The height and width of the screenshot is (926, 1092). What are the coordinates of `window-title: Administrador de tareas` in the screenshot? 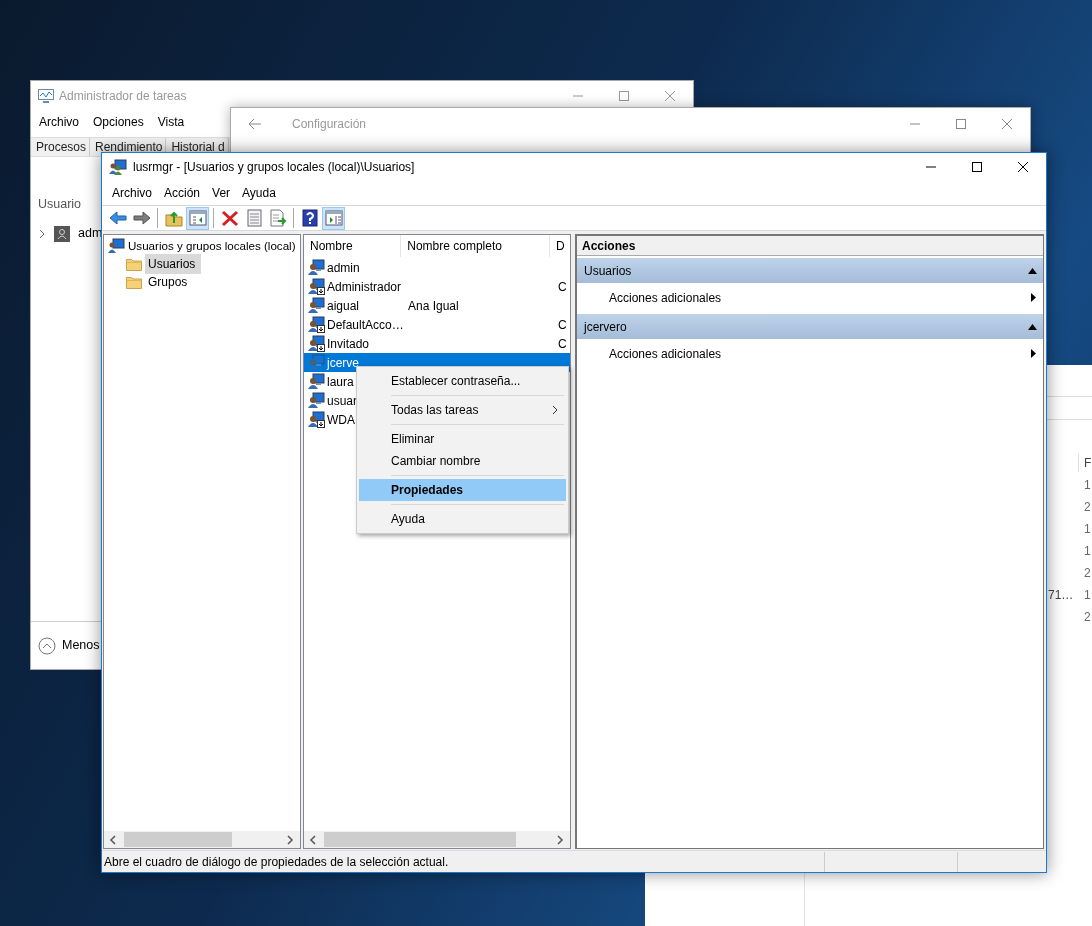 It's located at (123, 96).